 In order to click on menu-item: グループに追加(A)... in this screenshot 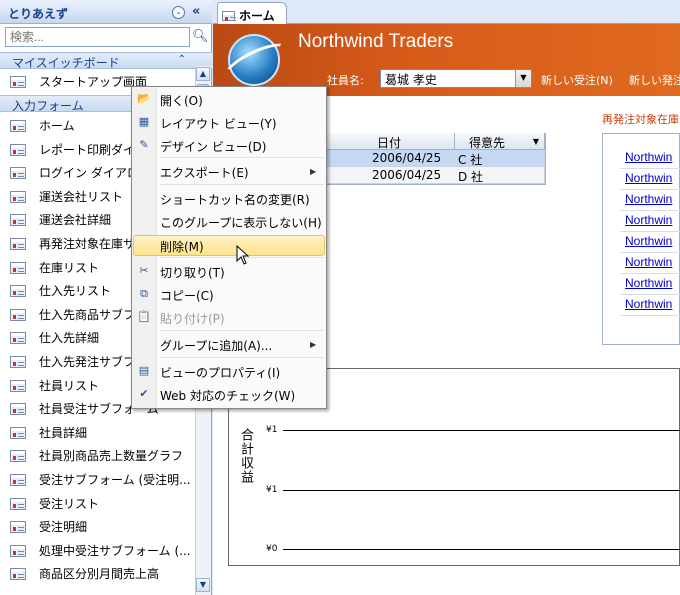, I will do `click(216, 345)`.